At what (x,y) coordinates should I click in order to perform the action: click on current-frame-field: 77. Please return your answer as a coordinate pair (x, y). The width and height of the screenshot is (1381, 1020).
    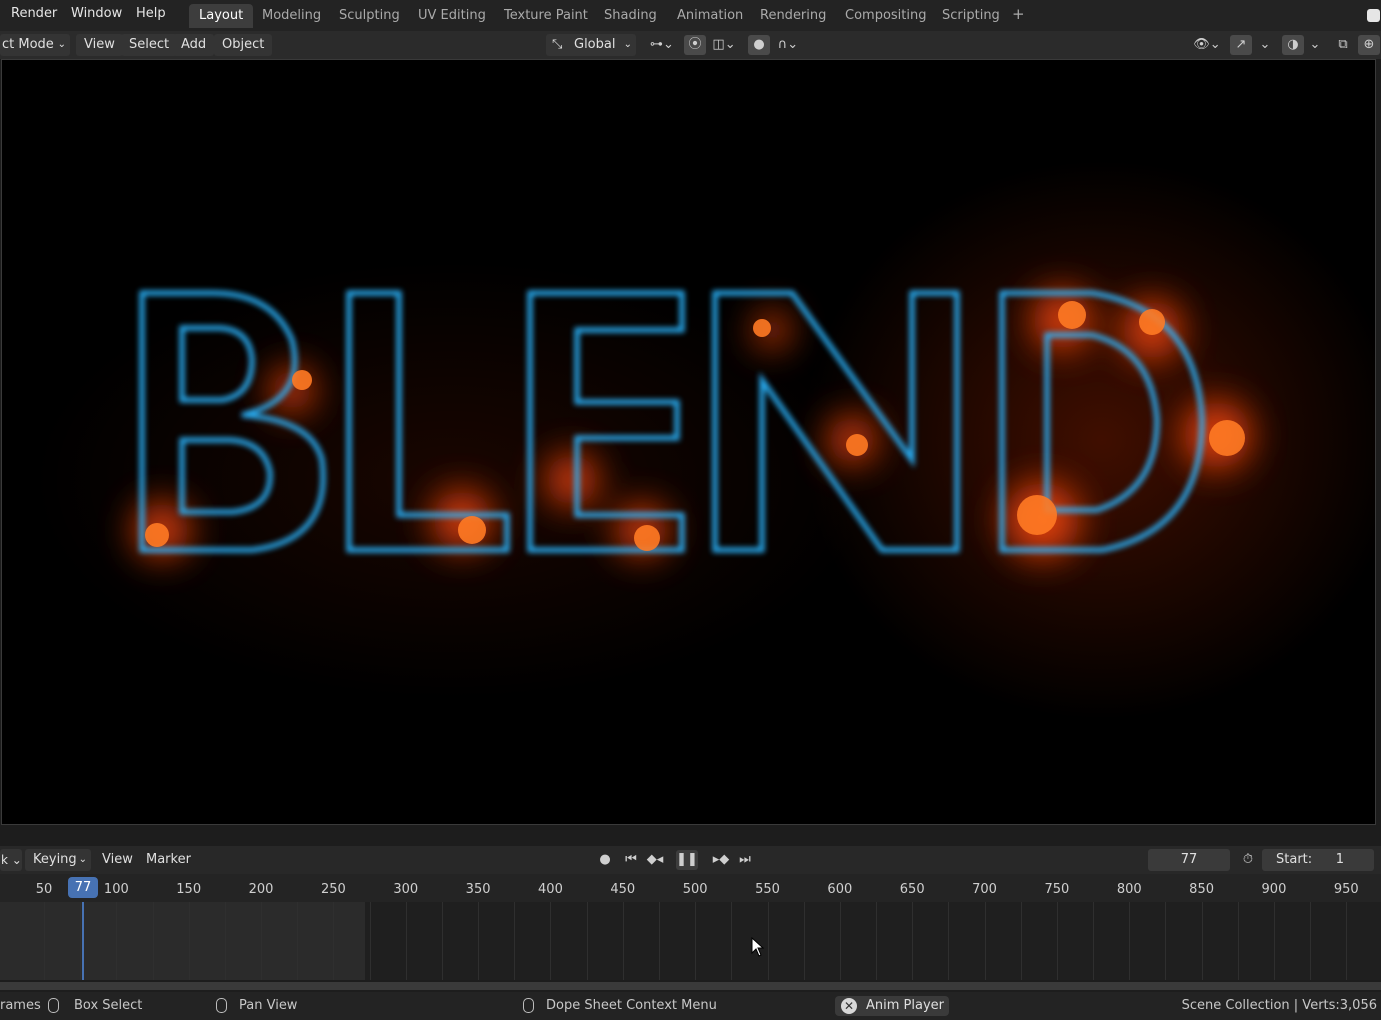
    Looking at the image, I should click on (1189, 860).